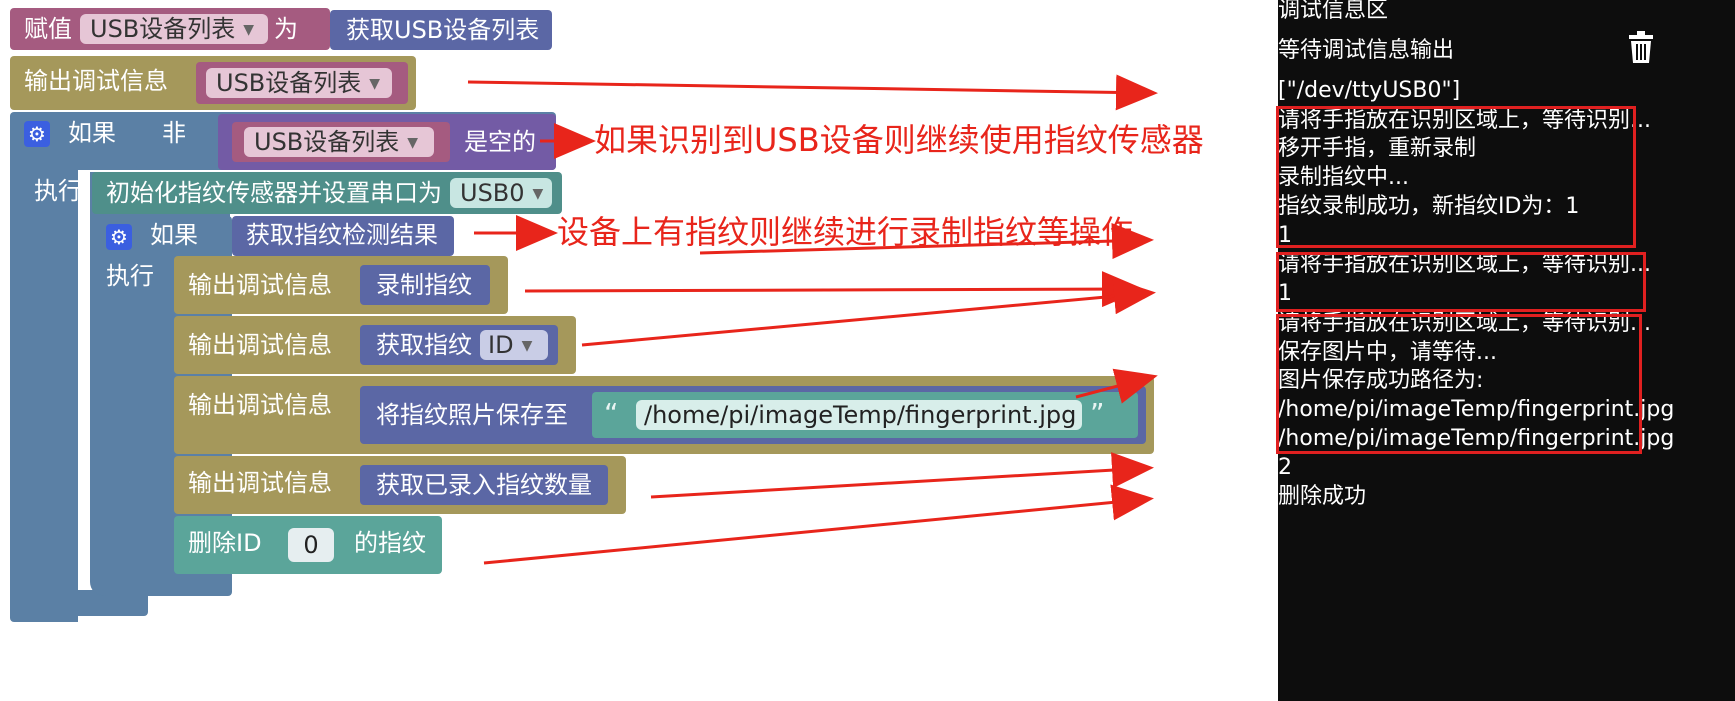 The image size is (1735, 701). Describe the element at coordinates (58, 191) in the screenshot. I see `do-label: 执行` at that location.